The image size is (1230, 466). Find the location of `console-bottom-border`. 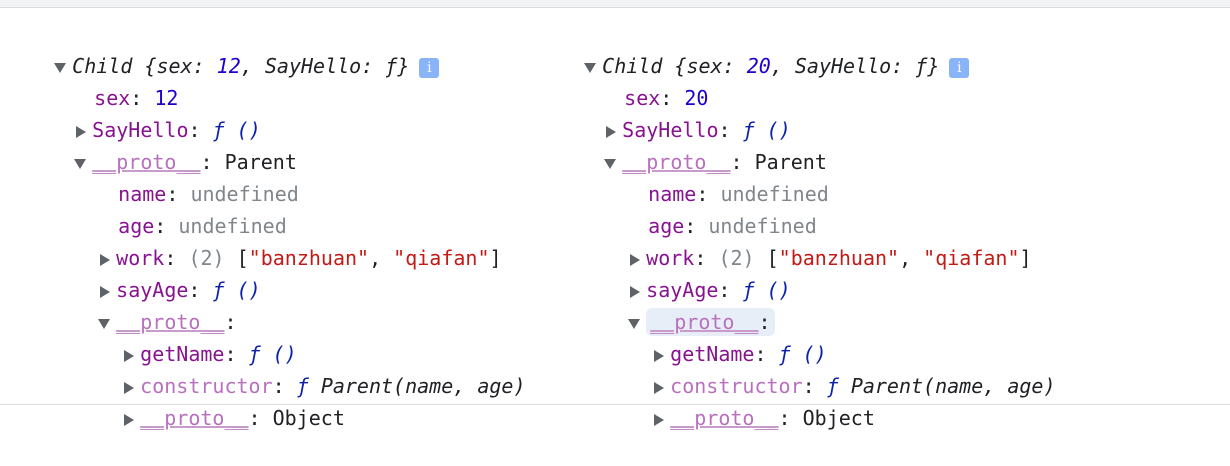

console-bottom-border is located at coordinates (615, 404).